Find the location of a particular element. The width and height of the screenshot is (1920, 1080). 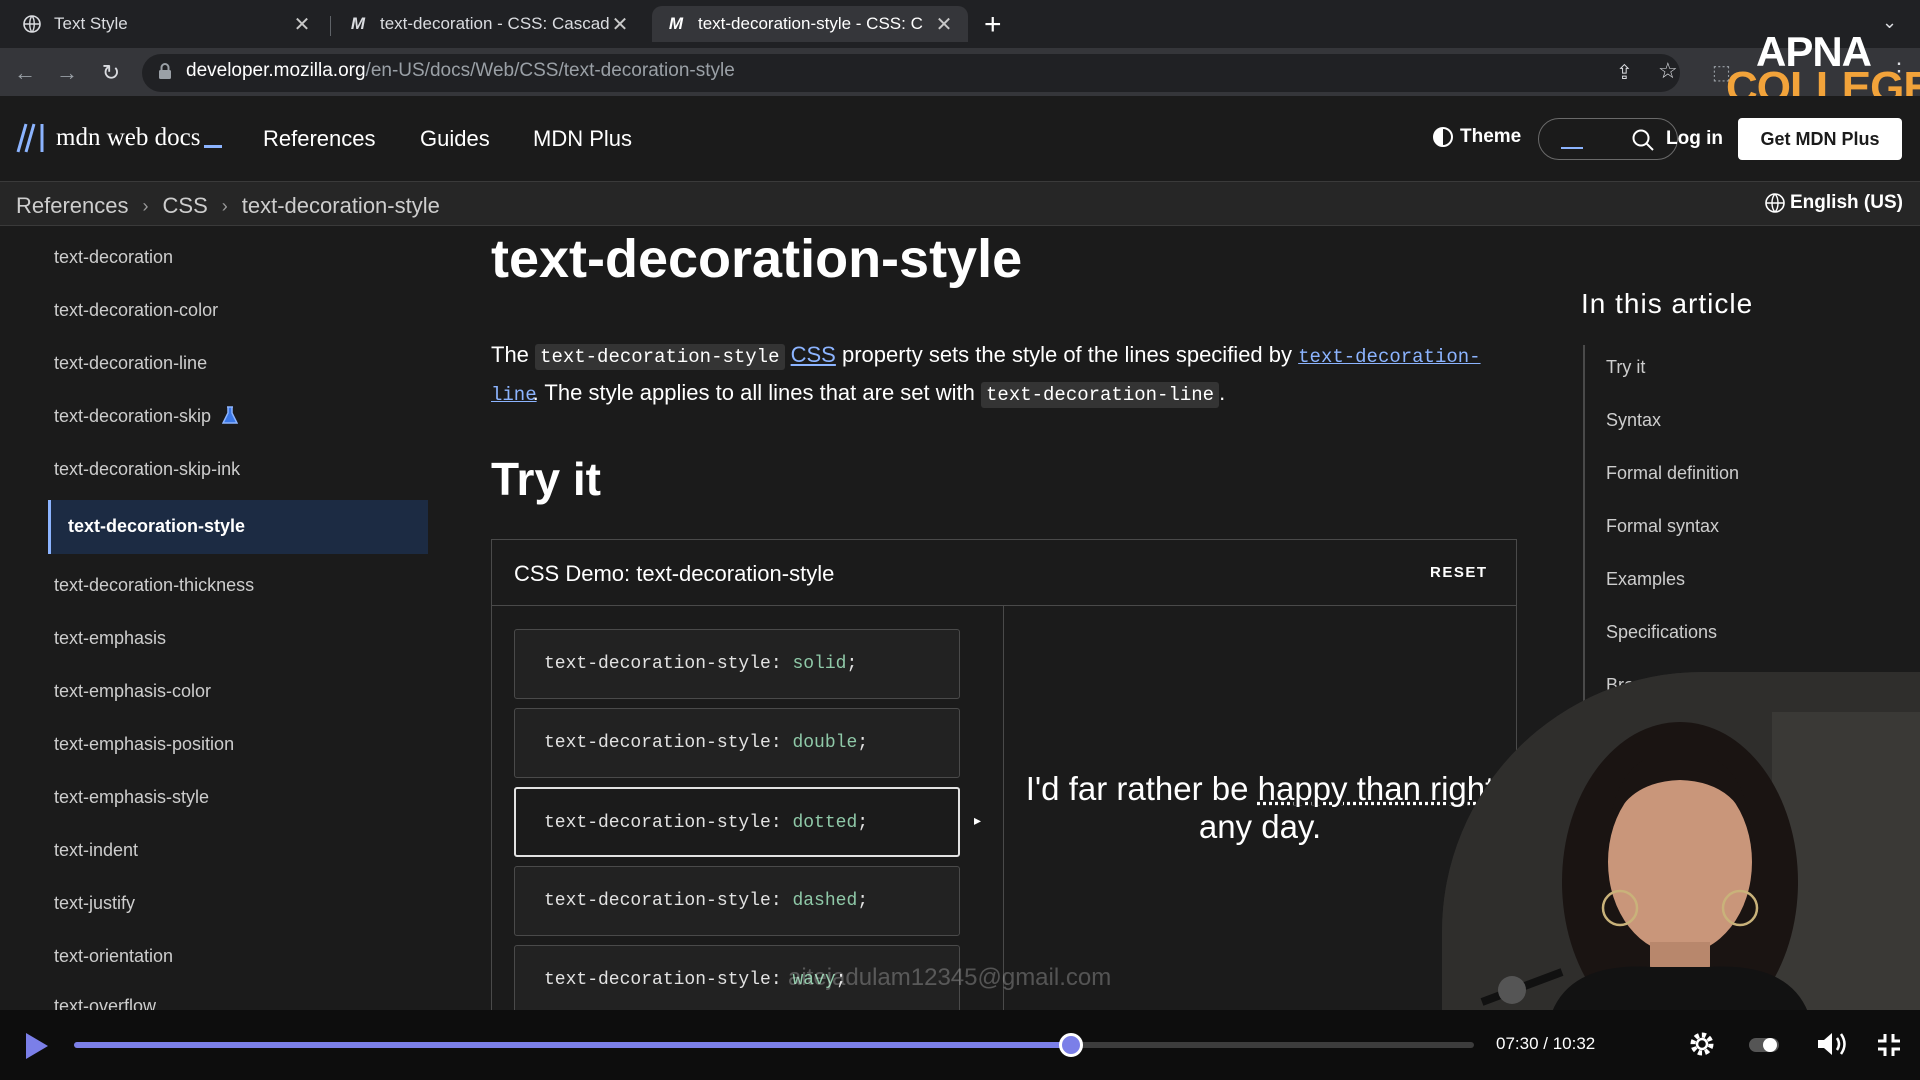

breadcrumb-trail: References › CSS › text-decoration-style is located at coordinates (228, 206).